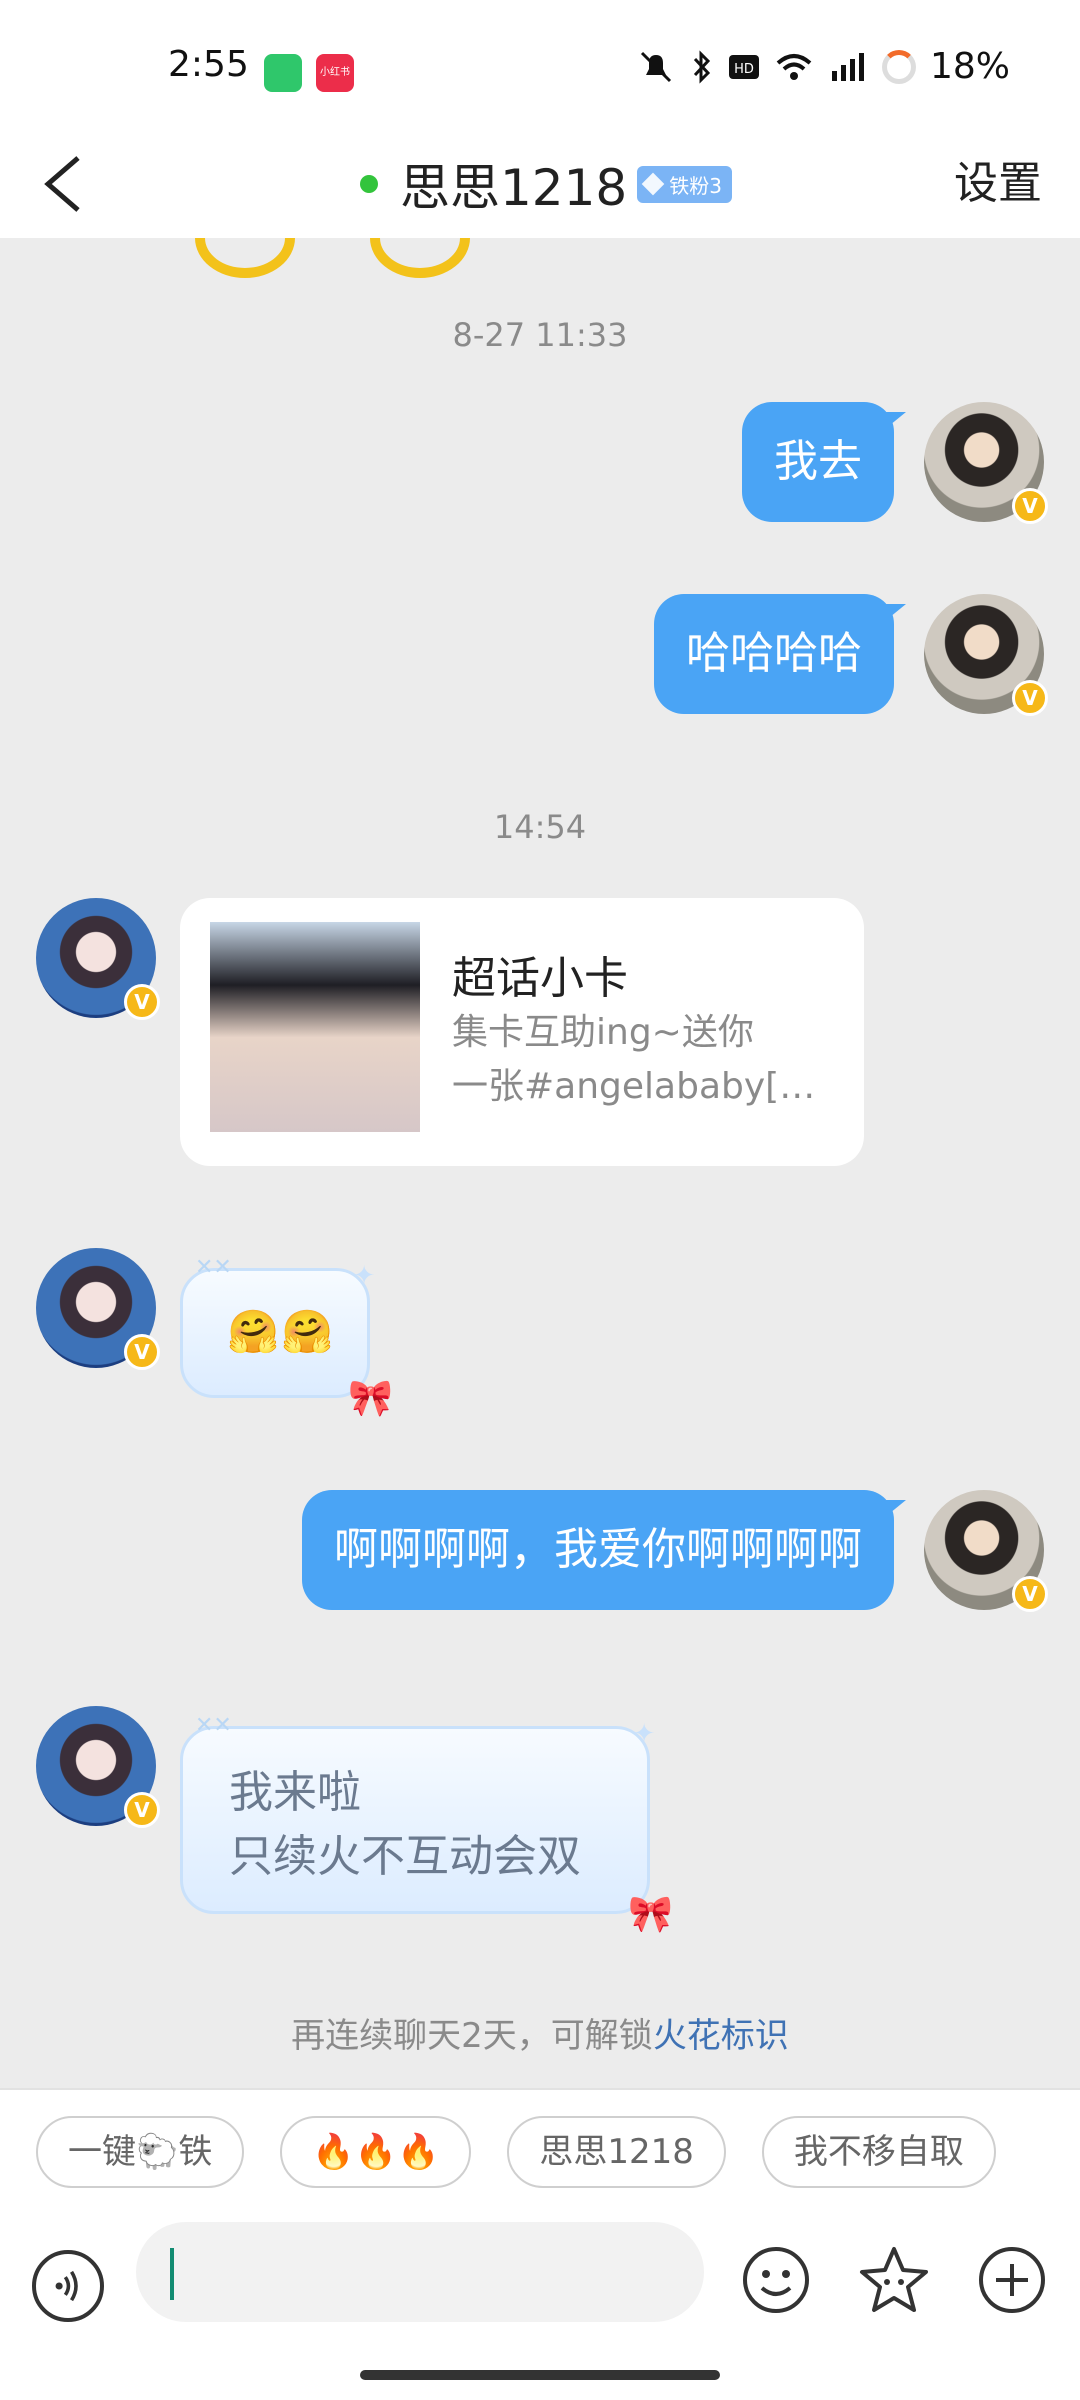 This screenshot has width=1080, height=2400. Describe the element at coordinates (702, 66) in the screenshot. I see `bluetooth-icon` at that location.